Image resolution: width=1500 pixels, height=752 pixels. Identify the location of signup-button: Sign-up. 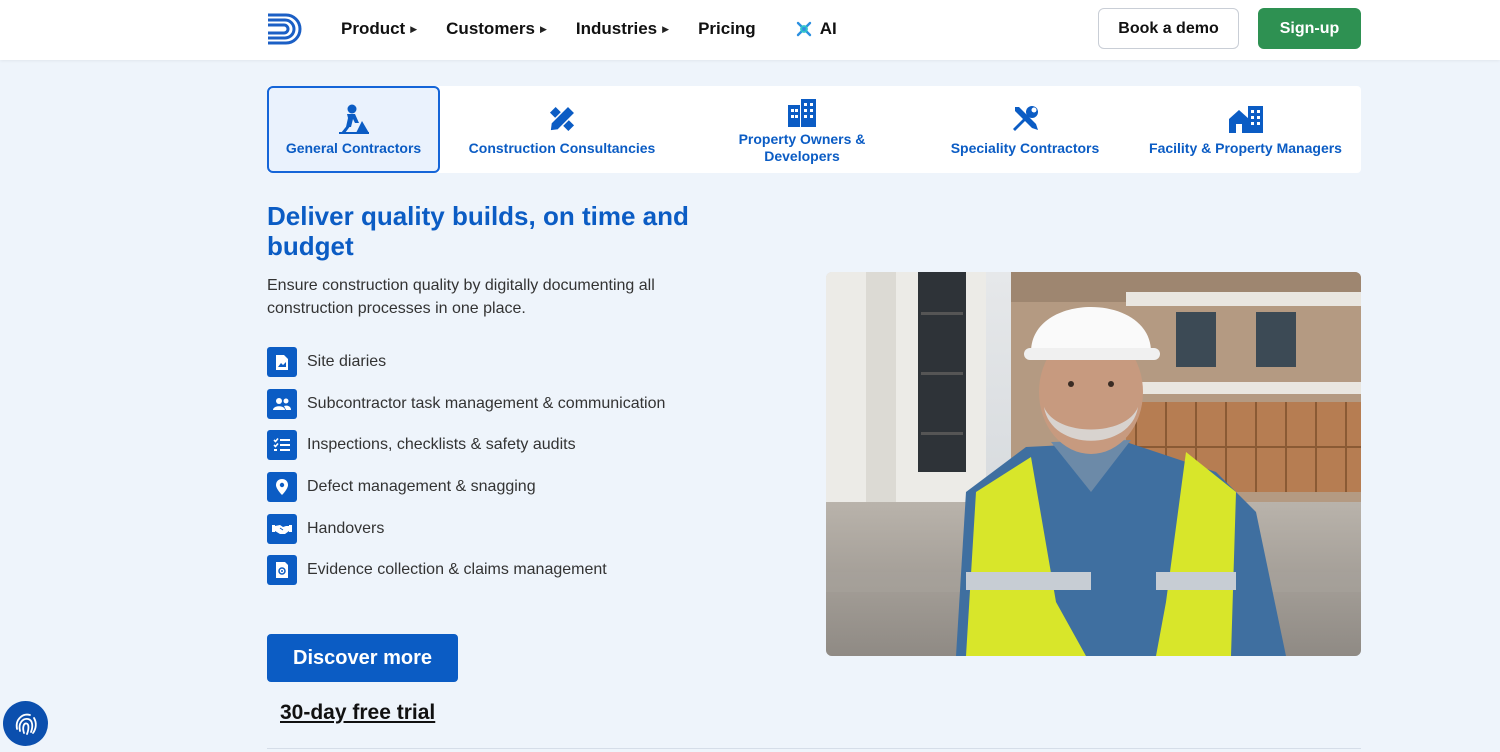
(1309, 28).